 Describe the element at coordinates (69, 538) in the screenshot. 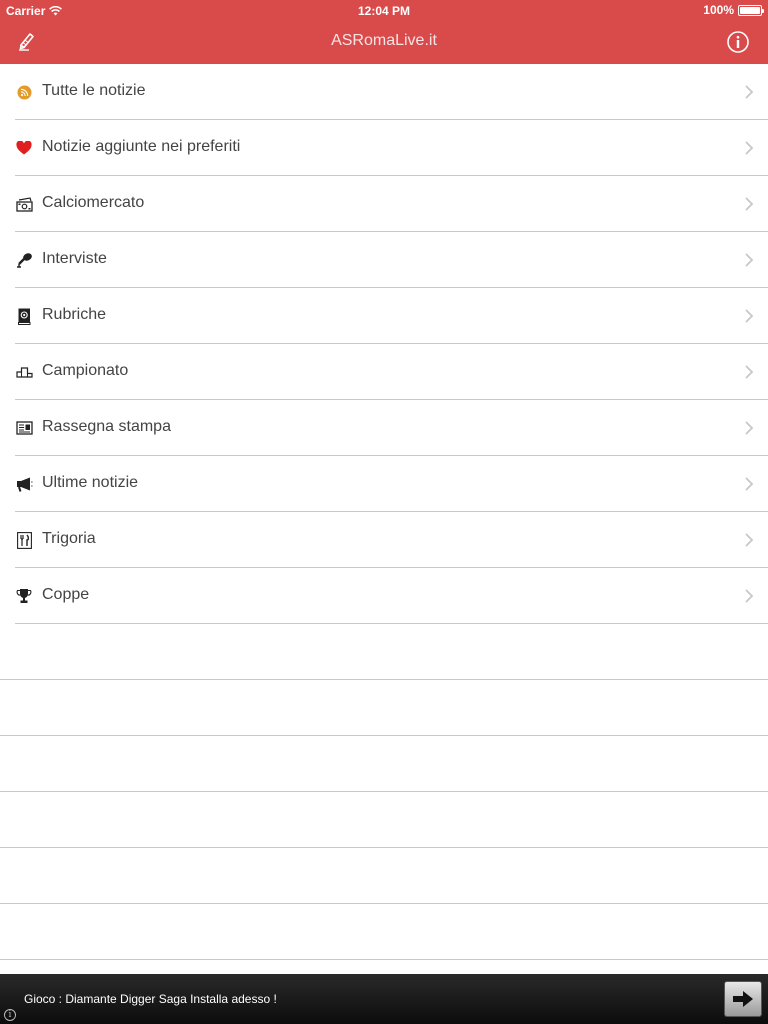

I see `list-item-label: Trigoria` at that location.